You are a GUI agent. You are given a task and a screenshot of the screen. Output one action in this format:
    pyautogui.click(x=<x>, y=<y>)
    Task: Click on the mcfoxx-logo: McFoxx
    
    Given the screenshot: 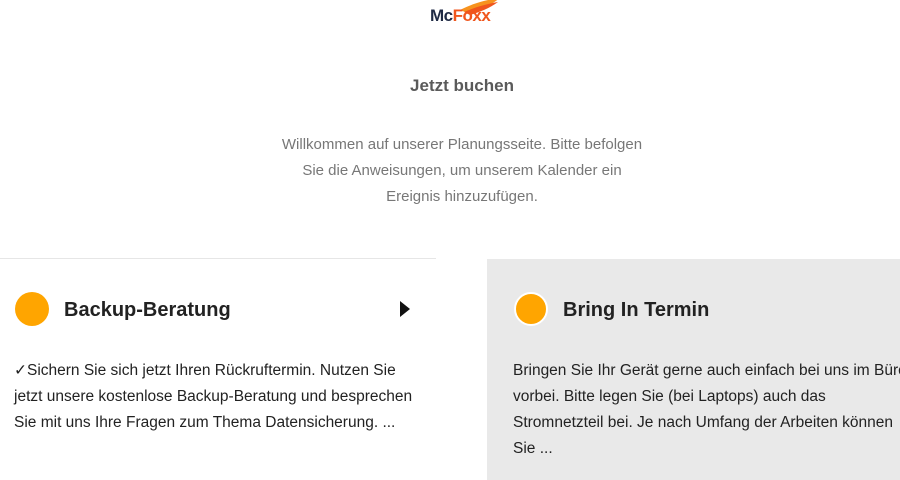 What is the action you would take?
    pyautogui.click(x=465, y=18)
    